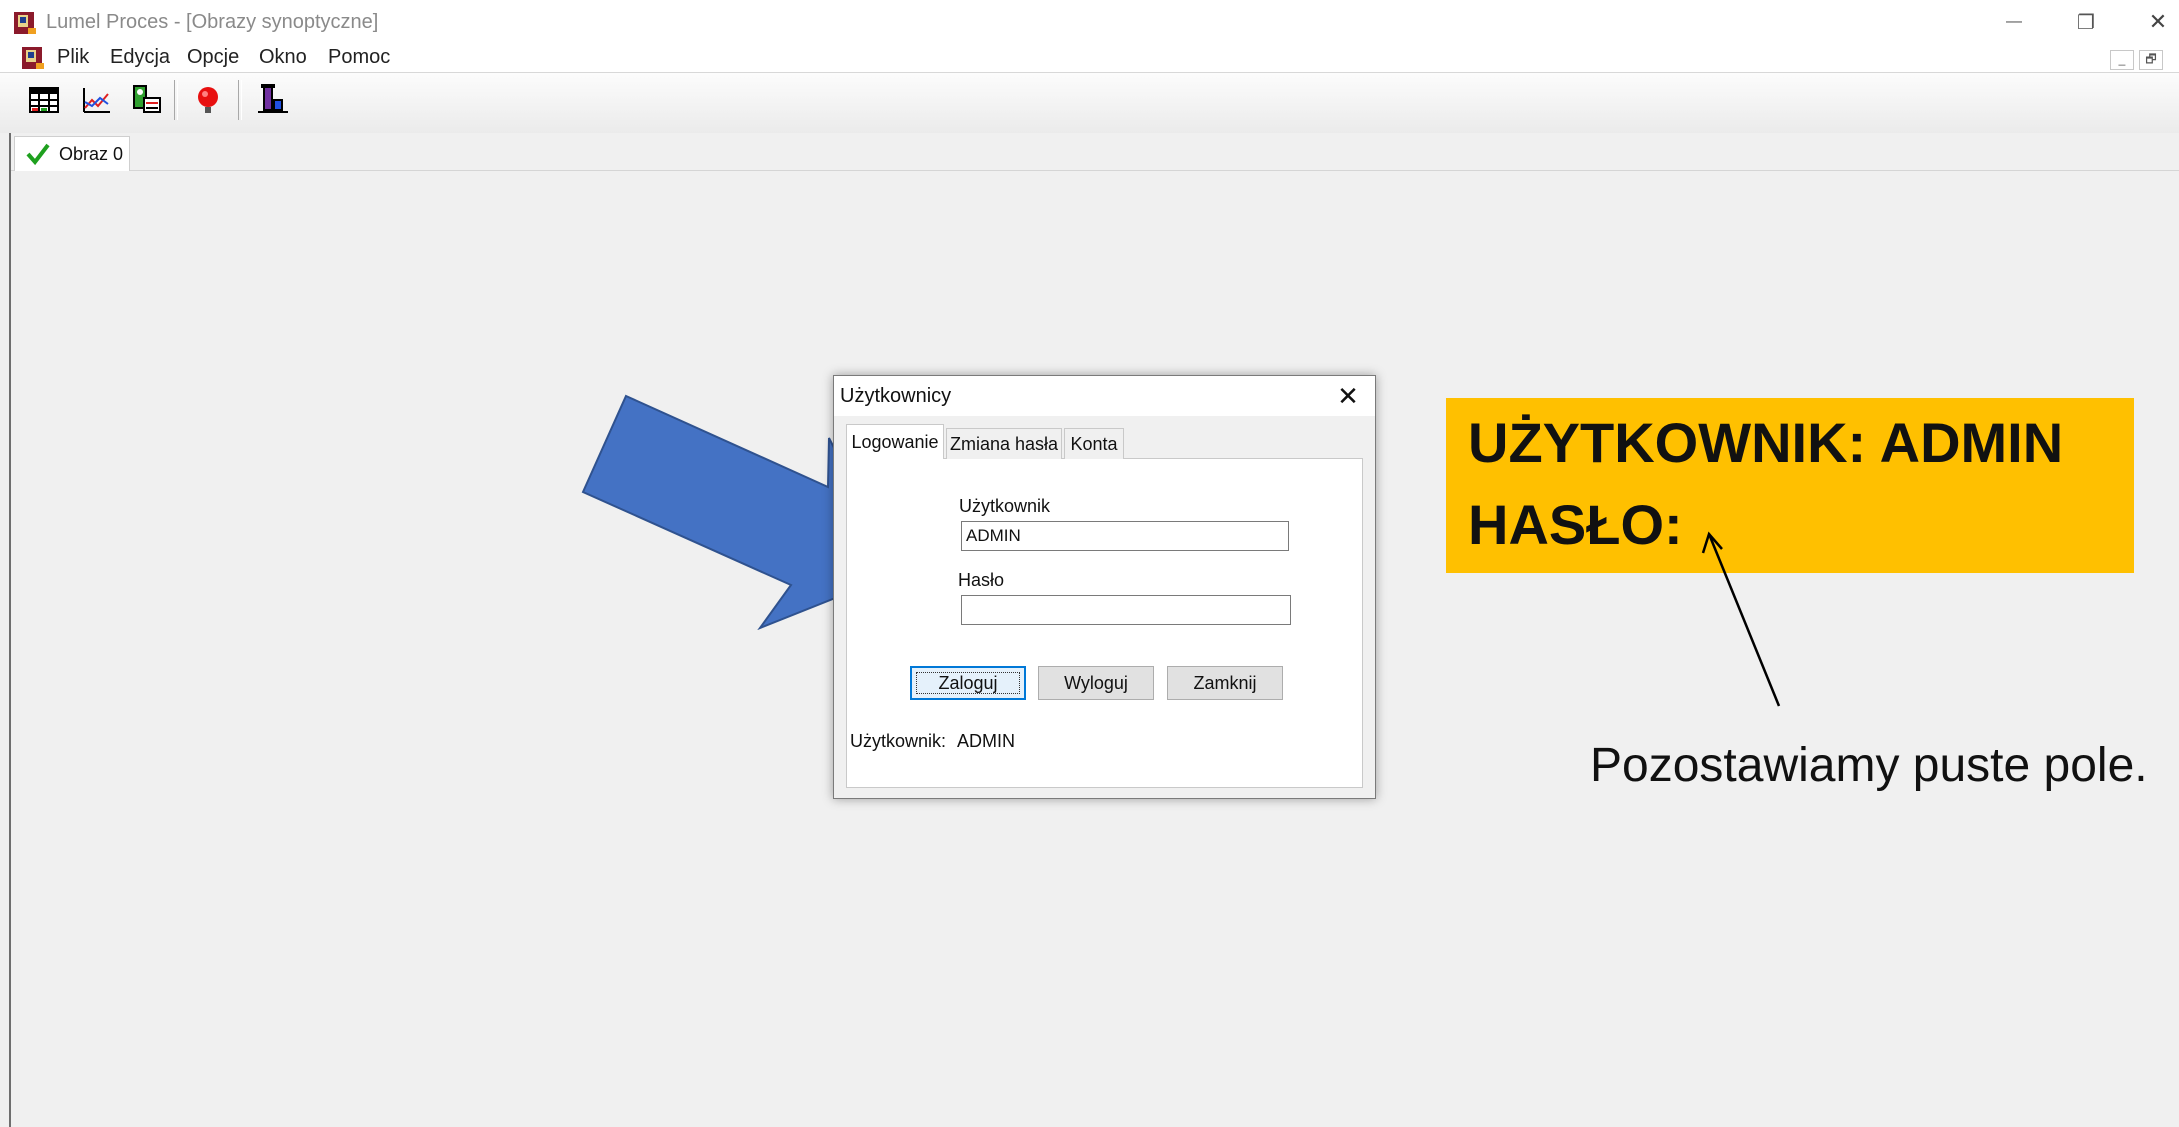 This screenshot has height=1127, width=2179. Describe the element at coordinates (1575, 524) in the screenshot. I see `callout-password-line: HASŁO:` at that location.